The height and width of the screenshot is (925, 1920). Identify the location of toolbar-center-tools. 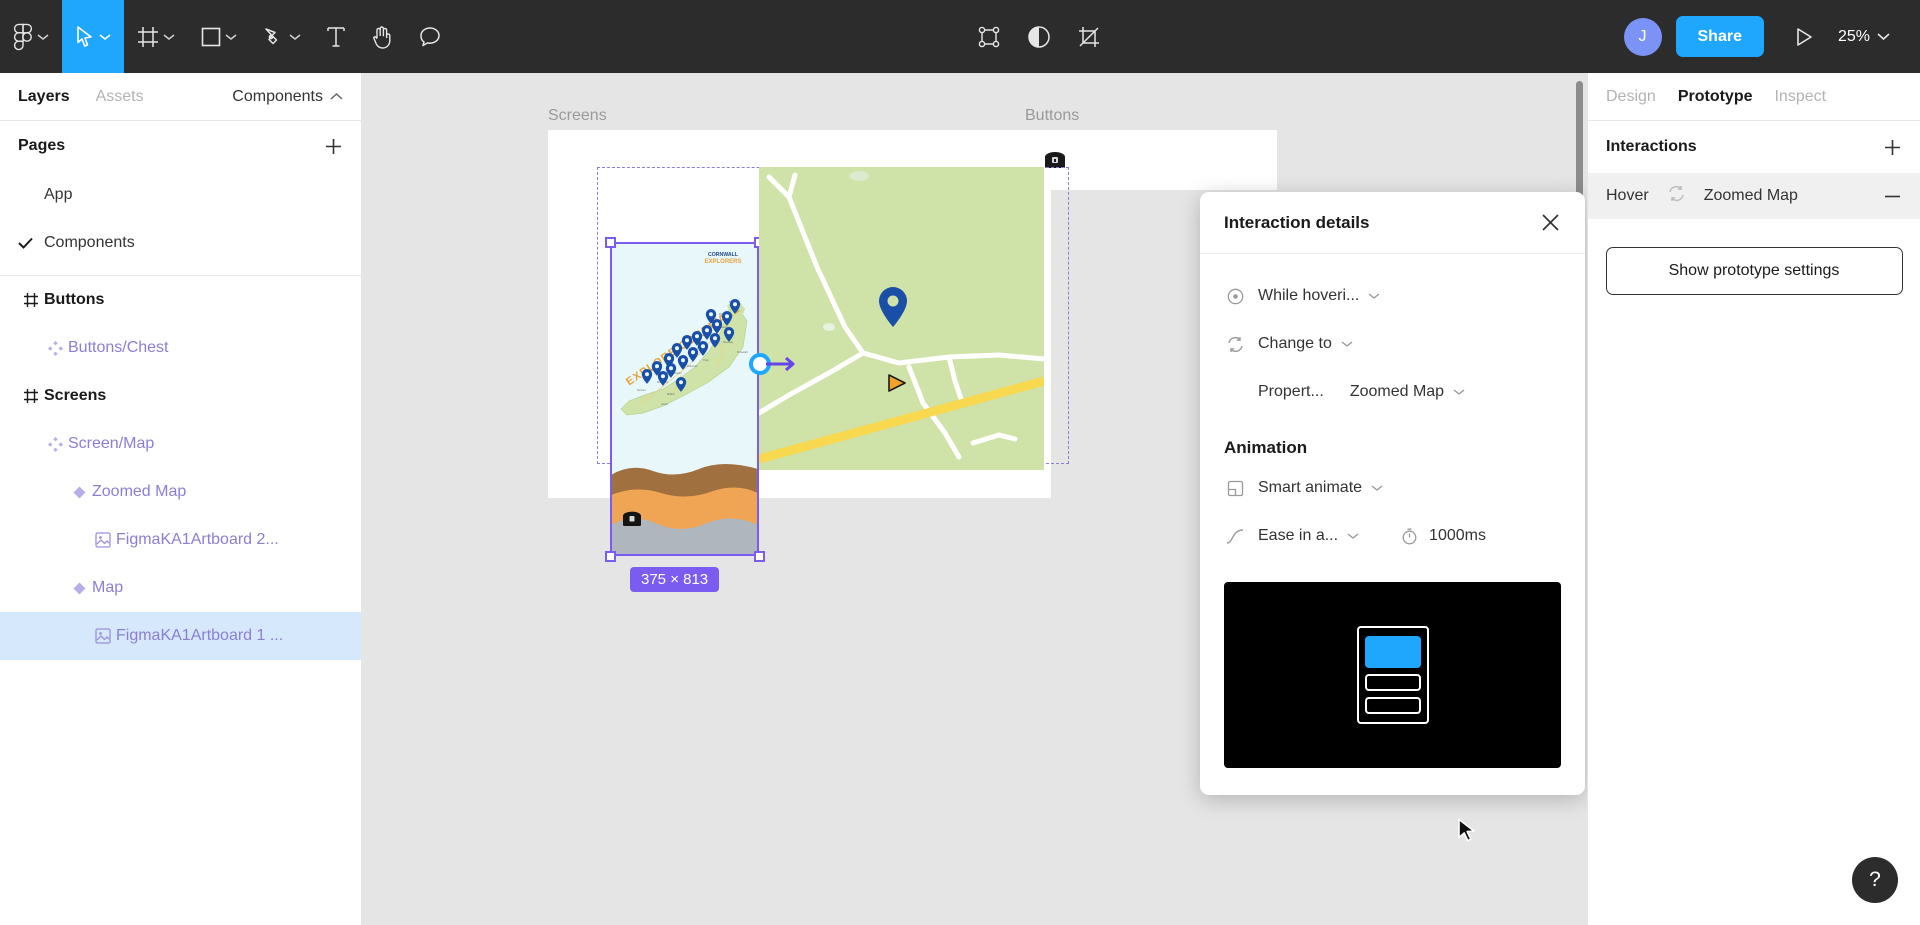
(1039, 36).